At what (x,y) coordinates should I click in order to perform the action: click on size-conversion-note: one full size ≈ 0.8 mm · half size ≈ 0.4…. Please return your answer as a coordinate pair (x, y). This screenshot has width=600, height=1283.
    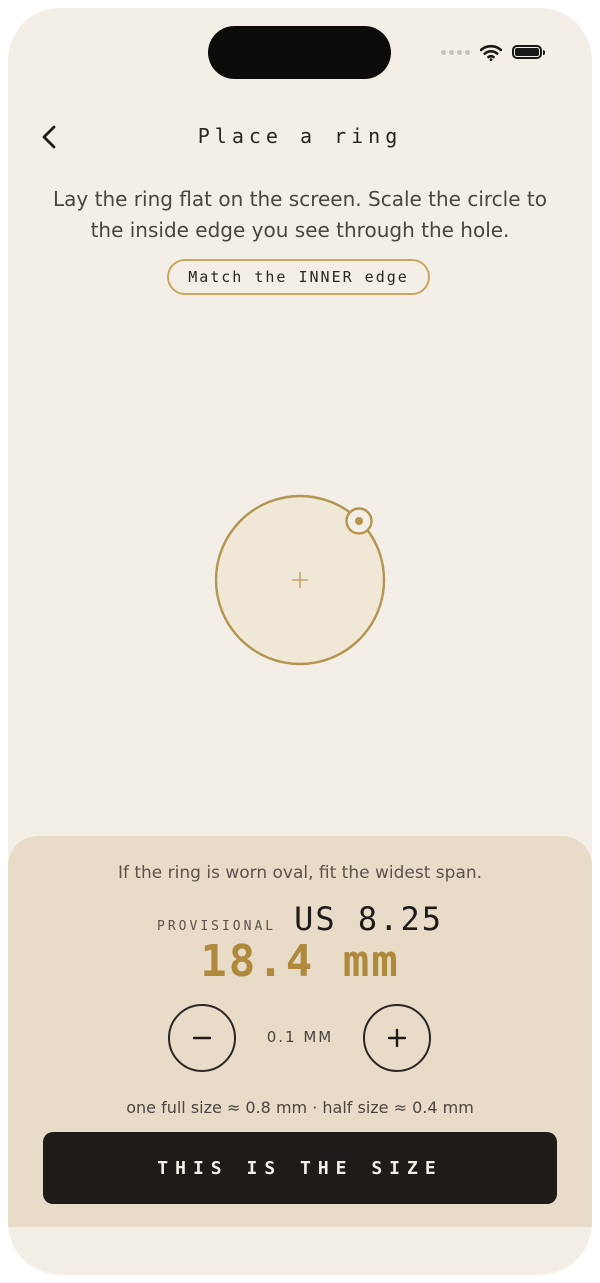
    Looking at the image, I should click on (300, 1107).